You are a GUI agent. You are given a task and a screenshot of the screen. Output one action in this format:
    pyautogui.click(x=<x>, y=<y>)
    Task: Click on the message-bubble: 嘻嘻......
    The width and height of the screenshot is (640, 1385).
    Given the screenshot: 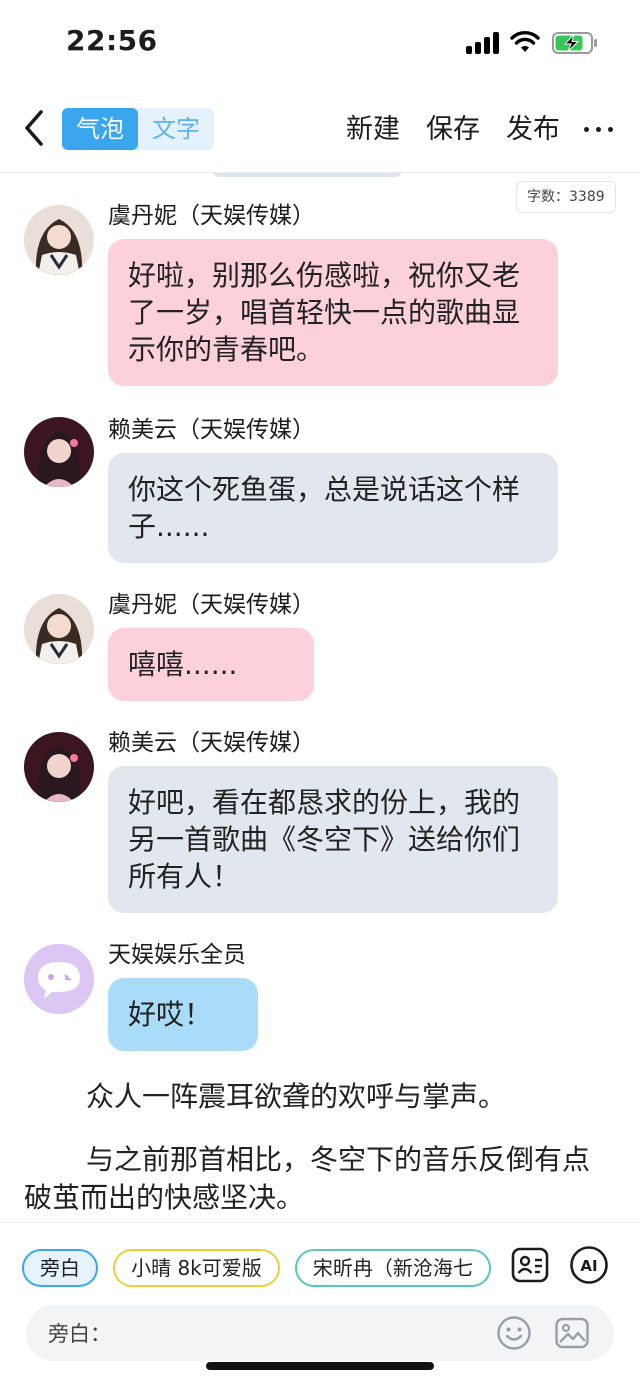 What is the action you would take?
    pyautogui.click(x=211, y=664)
    